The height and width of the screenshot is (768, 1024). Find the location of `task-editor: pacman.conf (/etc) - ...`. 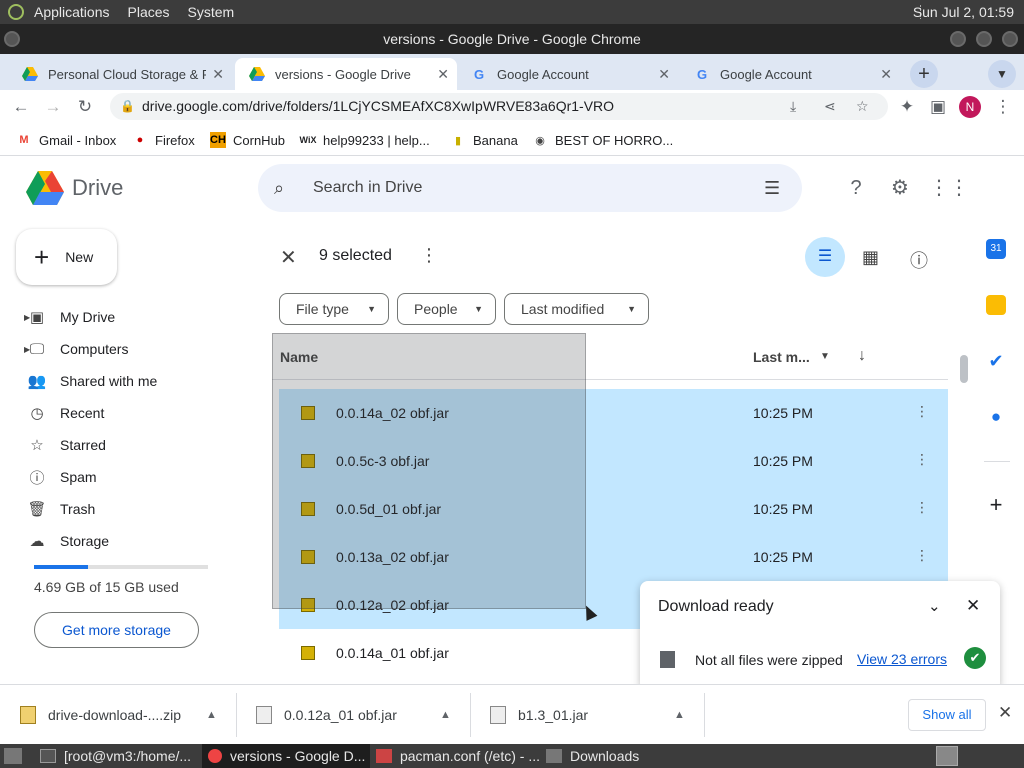

task-editor: pacman.conf (/etc) - ... is located at coordinates (455, 756).